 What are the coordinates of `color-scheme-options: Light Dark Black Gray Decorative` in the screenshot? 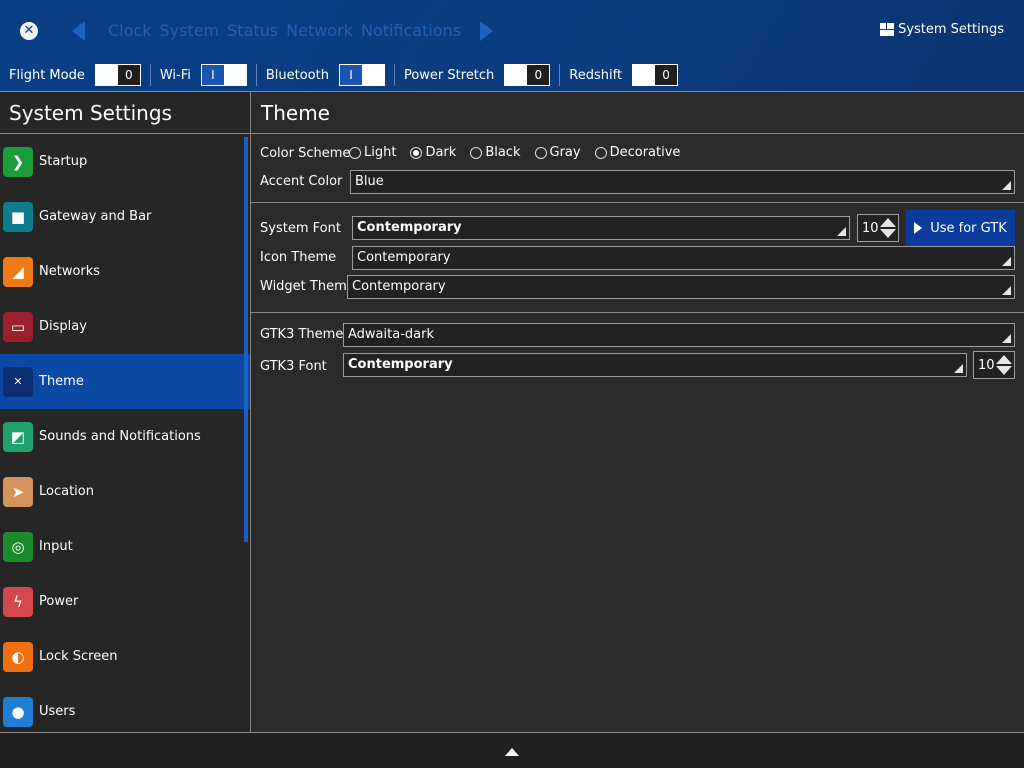 It's located at (521, 152).